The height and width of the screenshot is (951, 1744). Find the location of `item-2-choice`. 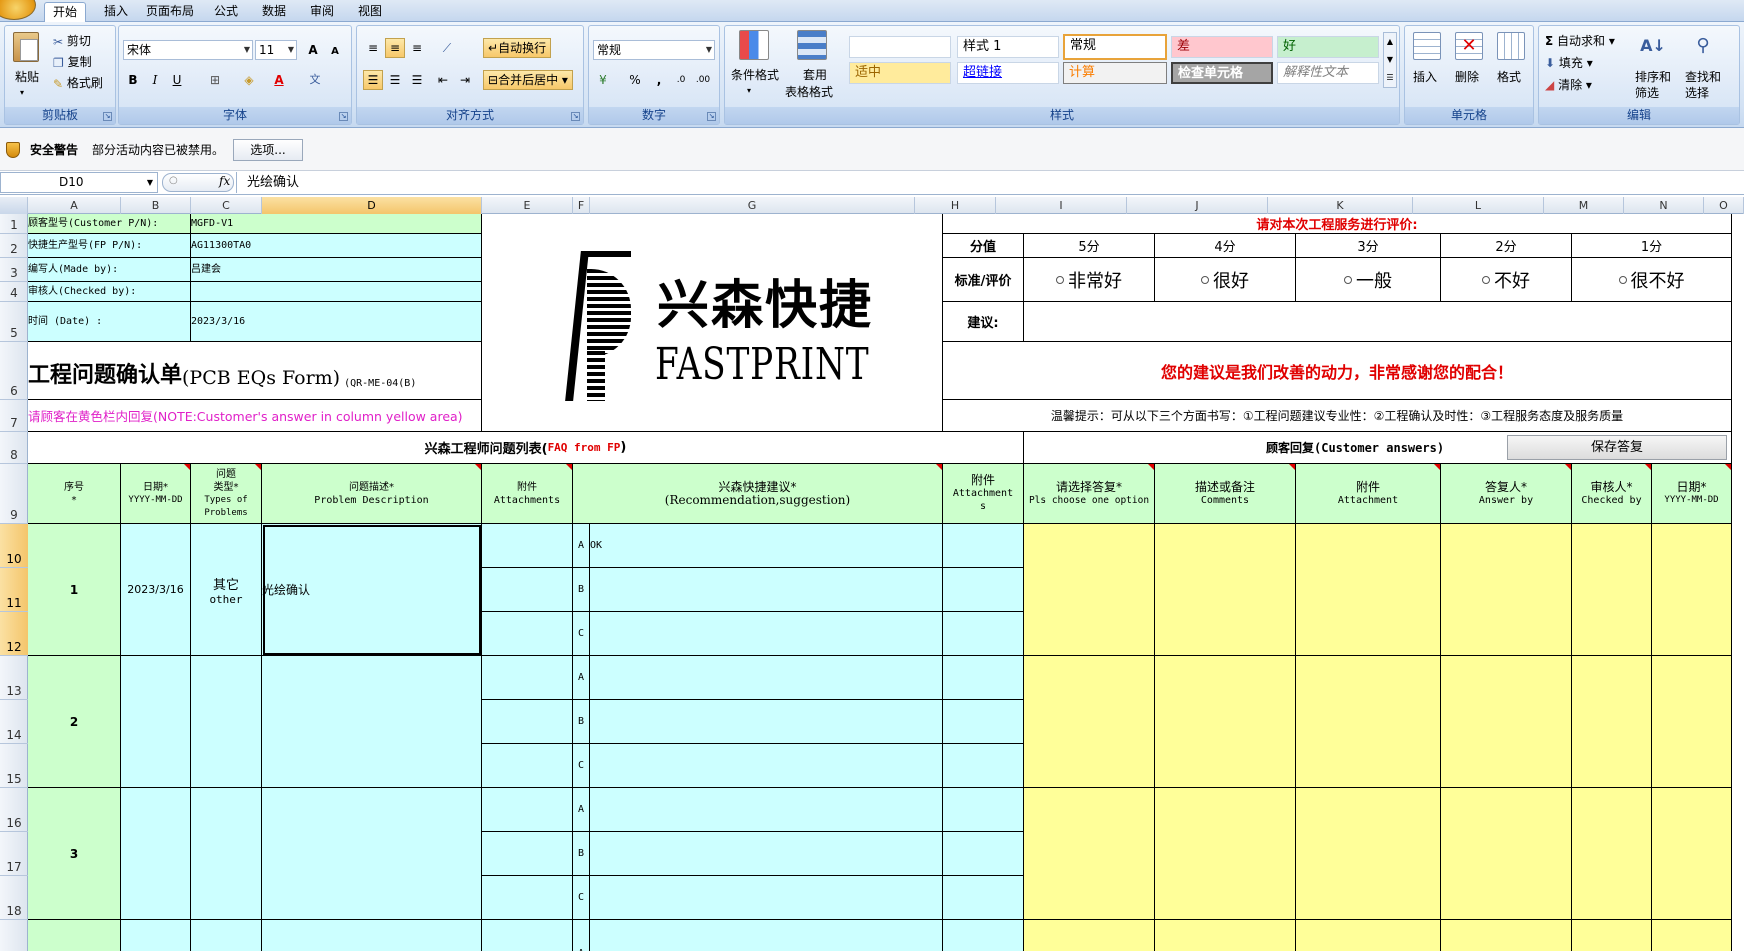

item-2-choice is located at coordinates (1089, 722).